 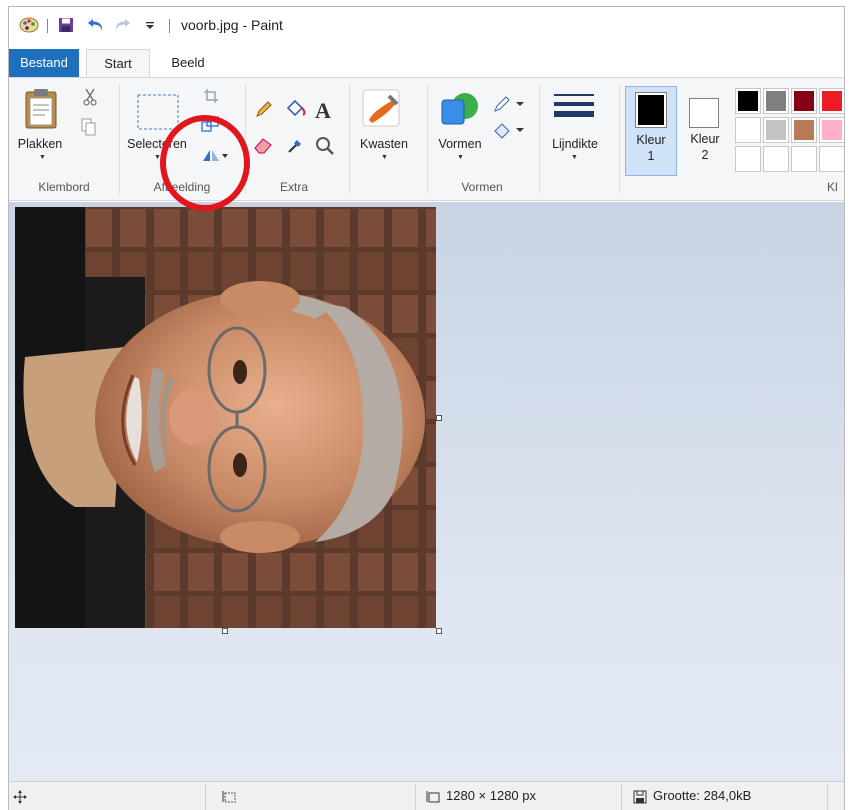 What do you see at coordinates (296, 146) in the screenshot?
I see `color-picker-icon` at bounding box center [296, 146].